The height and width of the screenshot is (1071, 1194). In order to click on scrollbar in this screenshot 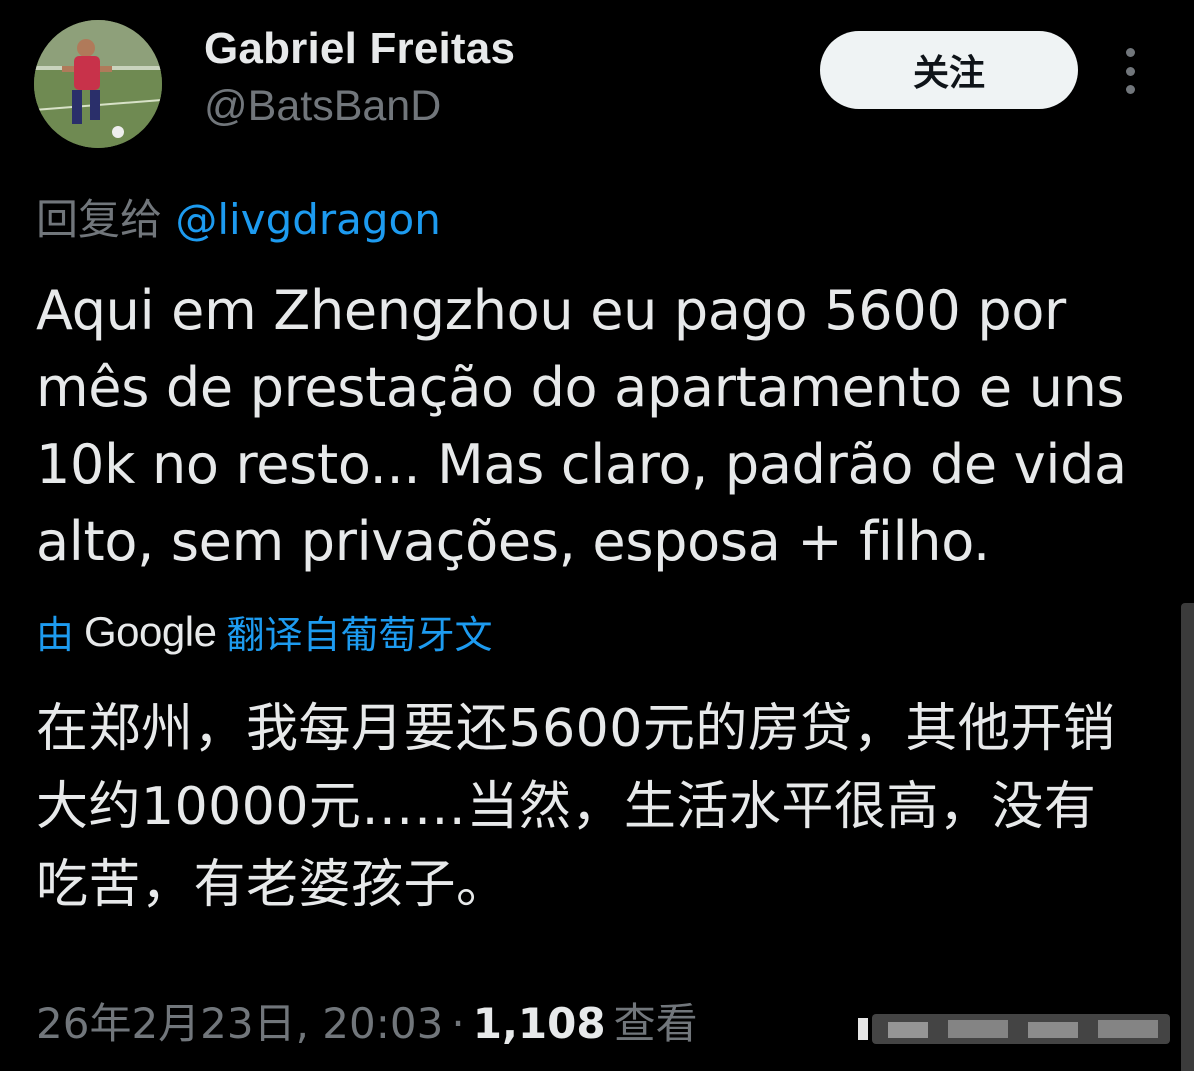, I will do `click(1187, 837)`.